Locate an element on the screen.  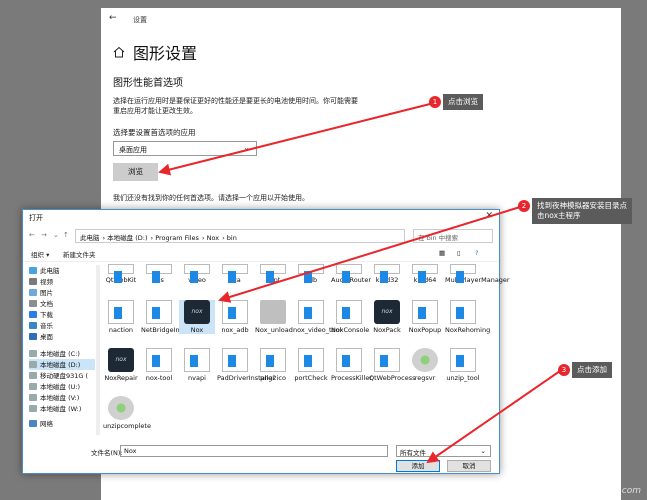
arrow-to-browse is located at coordinates (294, 139).